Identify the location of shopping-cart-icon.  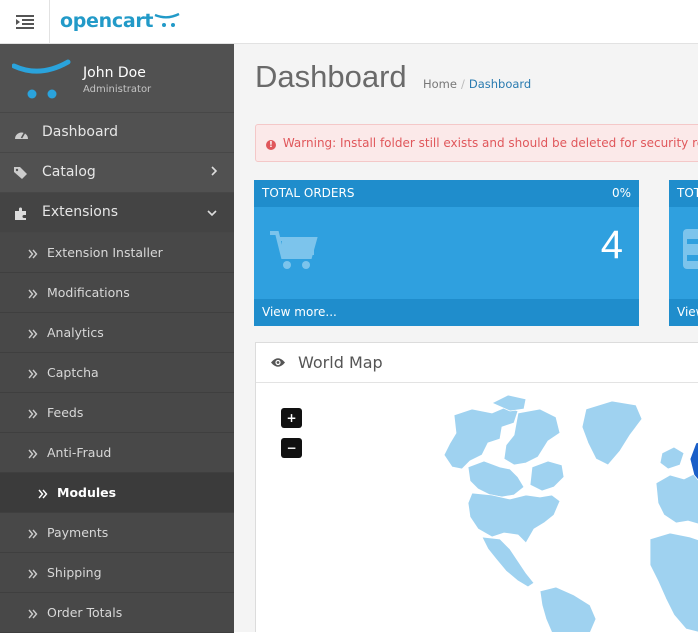
(294, 250).